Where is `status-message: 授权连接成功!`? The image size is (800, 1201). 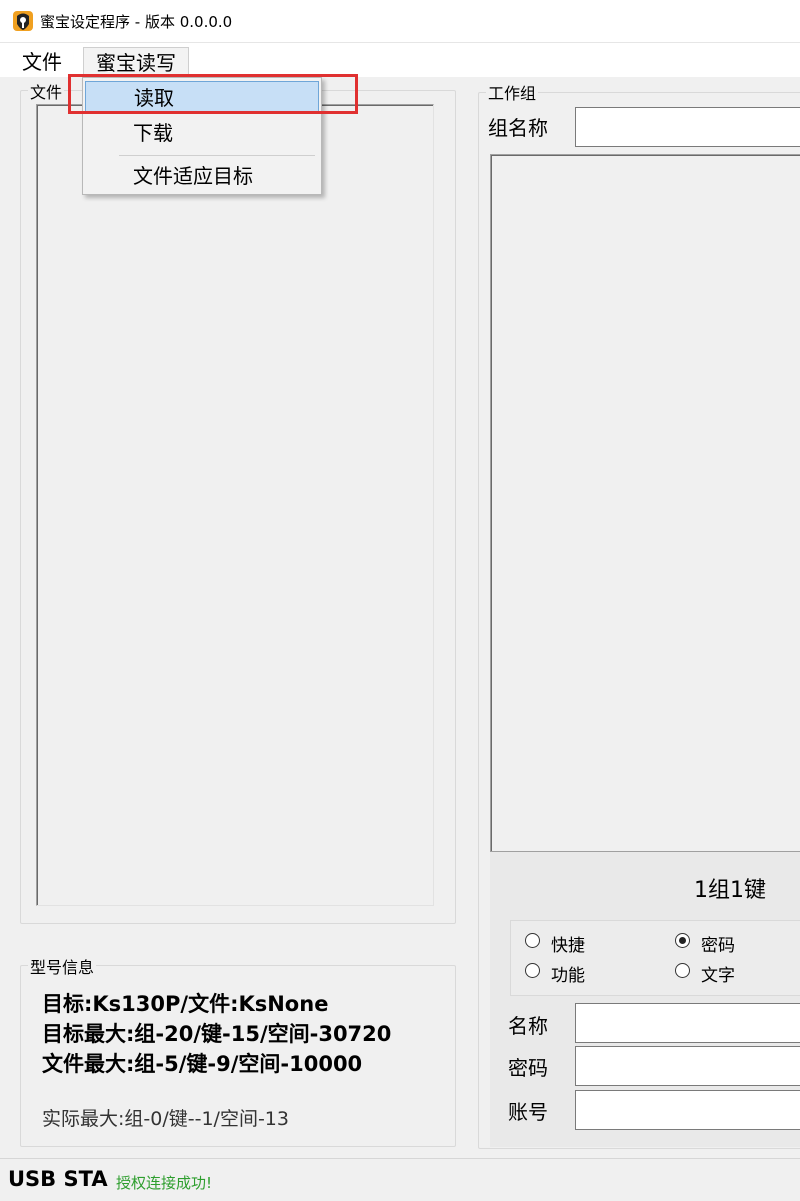
status-message: 授权连接成功! is located at coordinates (164, 1183).